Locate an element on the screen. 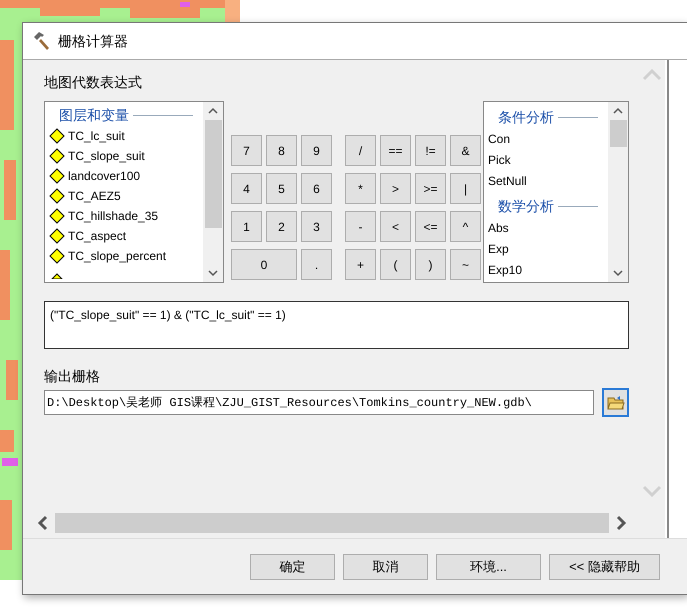  key-button: >= is located at coordinates (430, 188).